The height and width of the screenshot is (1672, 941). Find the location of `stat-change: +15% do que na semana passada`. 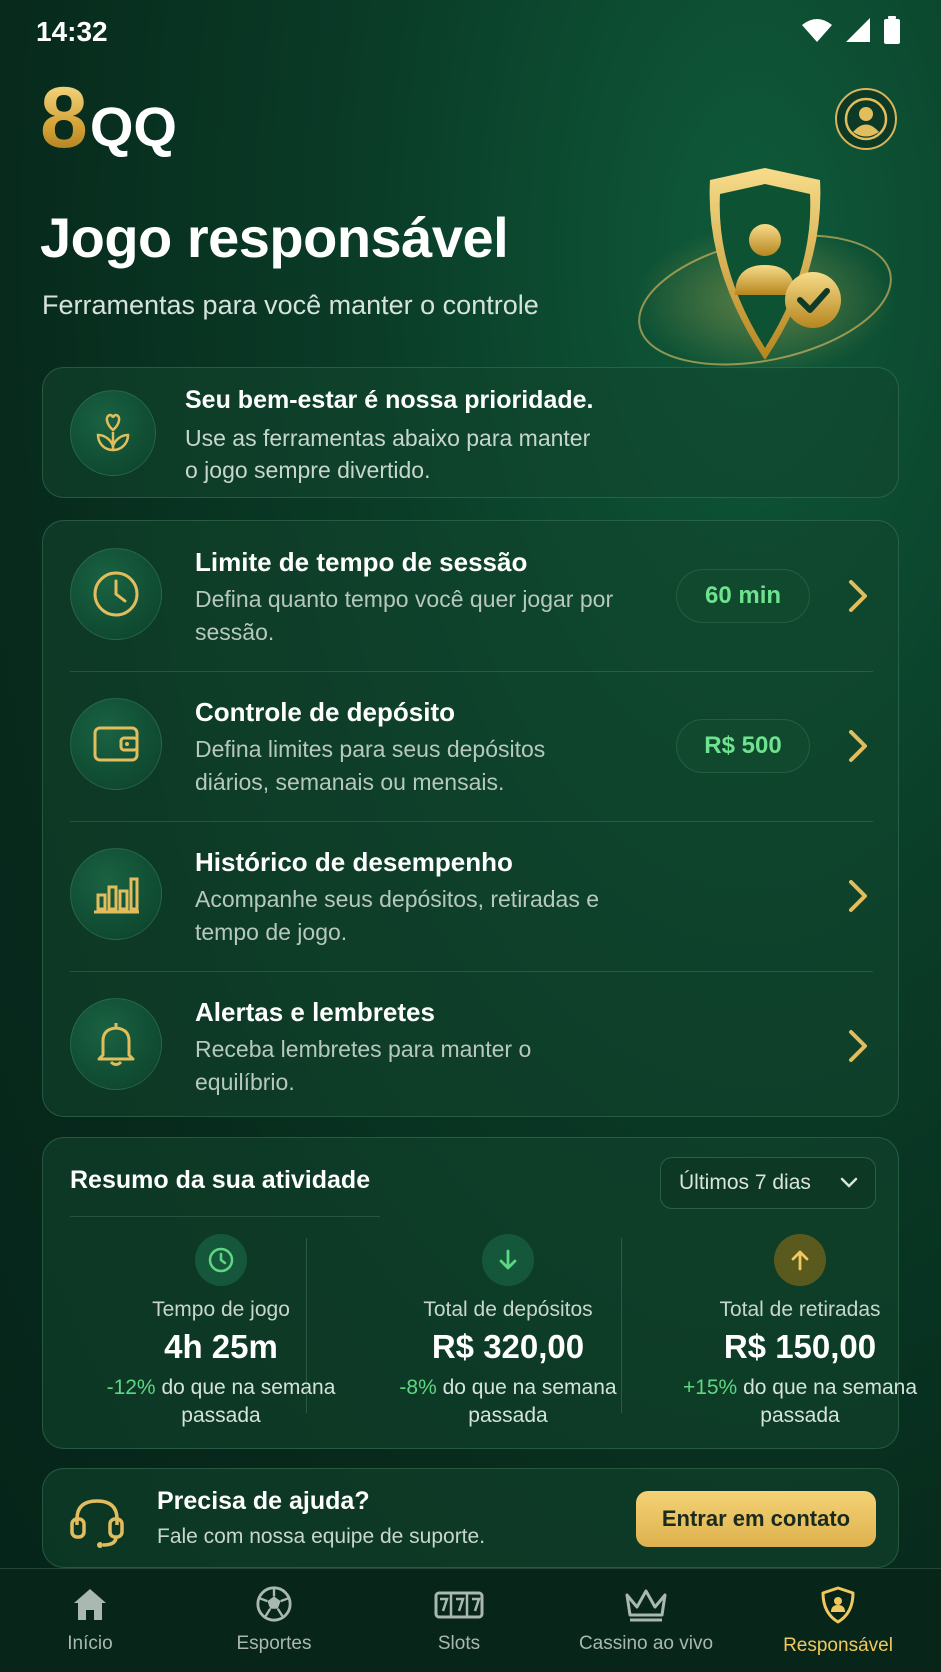

stat-change: +15% do que na semana passada is located at coordinates (800, 1402).